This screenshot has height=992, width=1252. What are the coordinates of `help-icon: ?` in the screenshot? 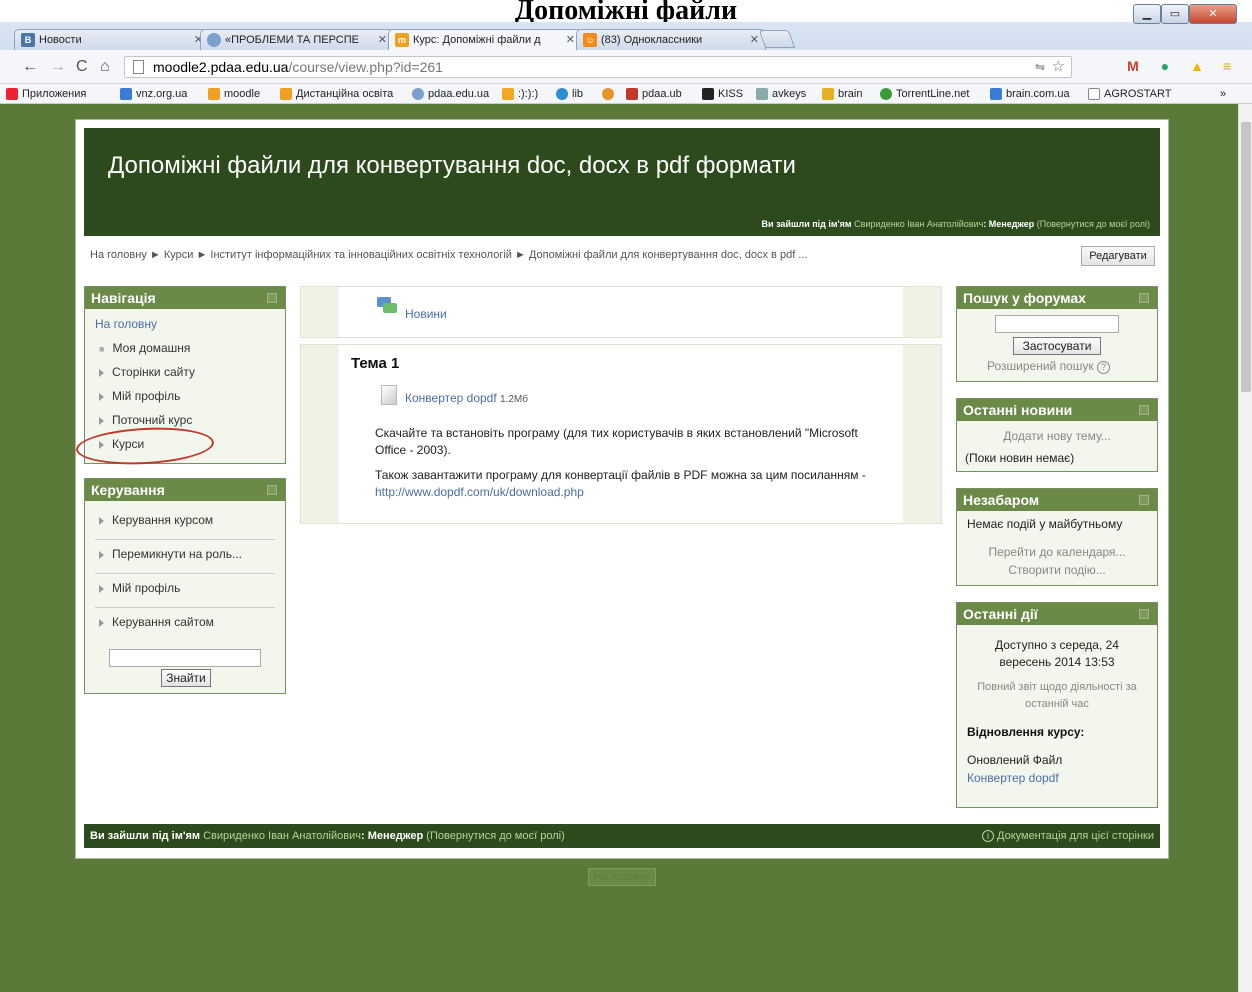 It's located at (1103, 367).